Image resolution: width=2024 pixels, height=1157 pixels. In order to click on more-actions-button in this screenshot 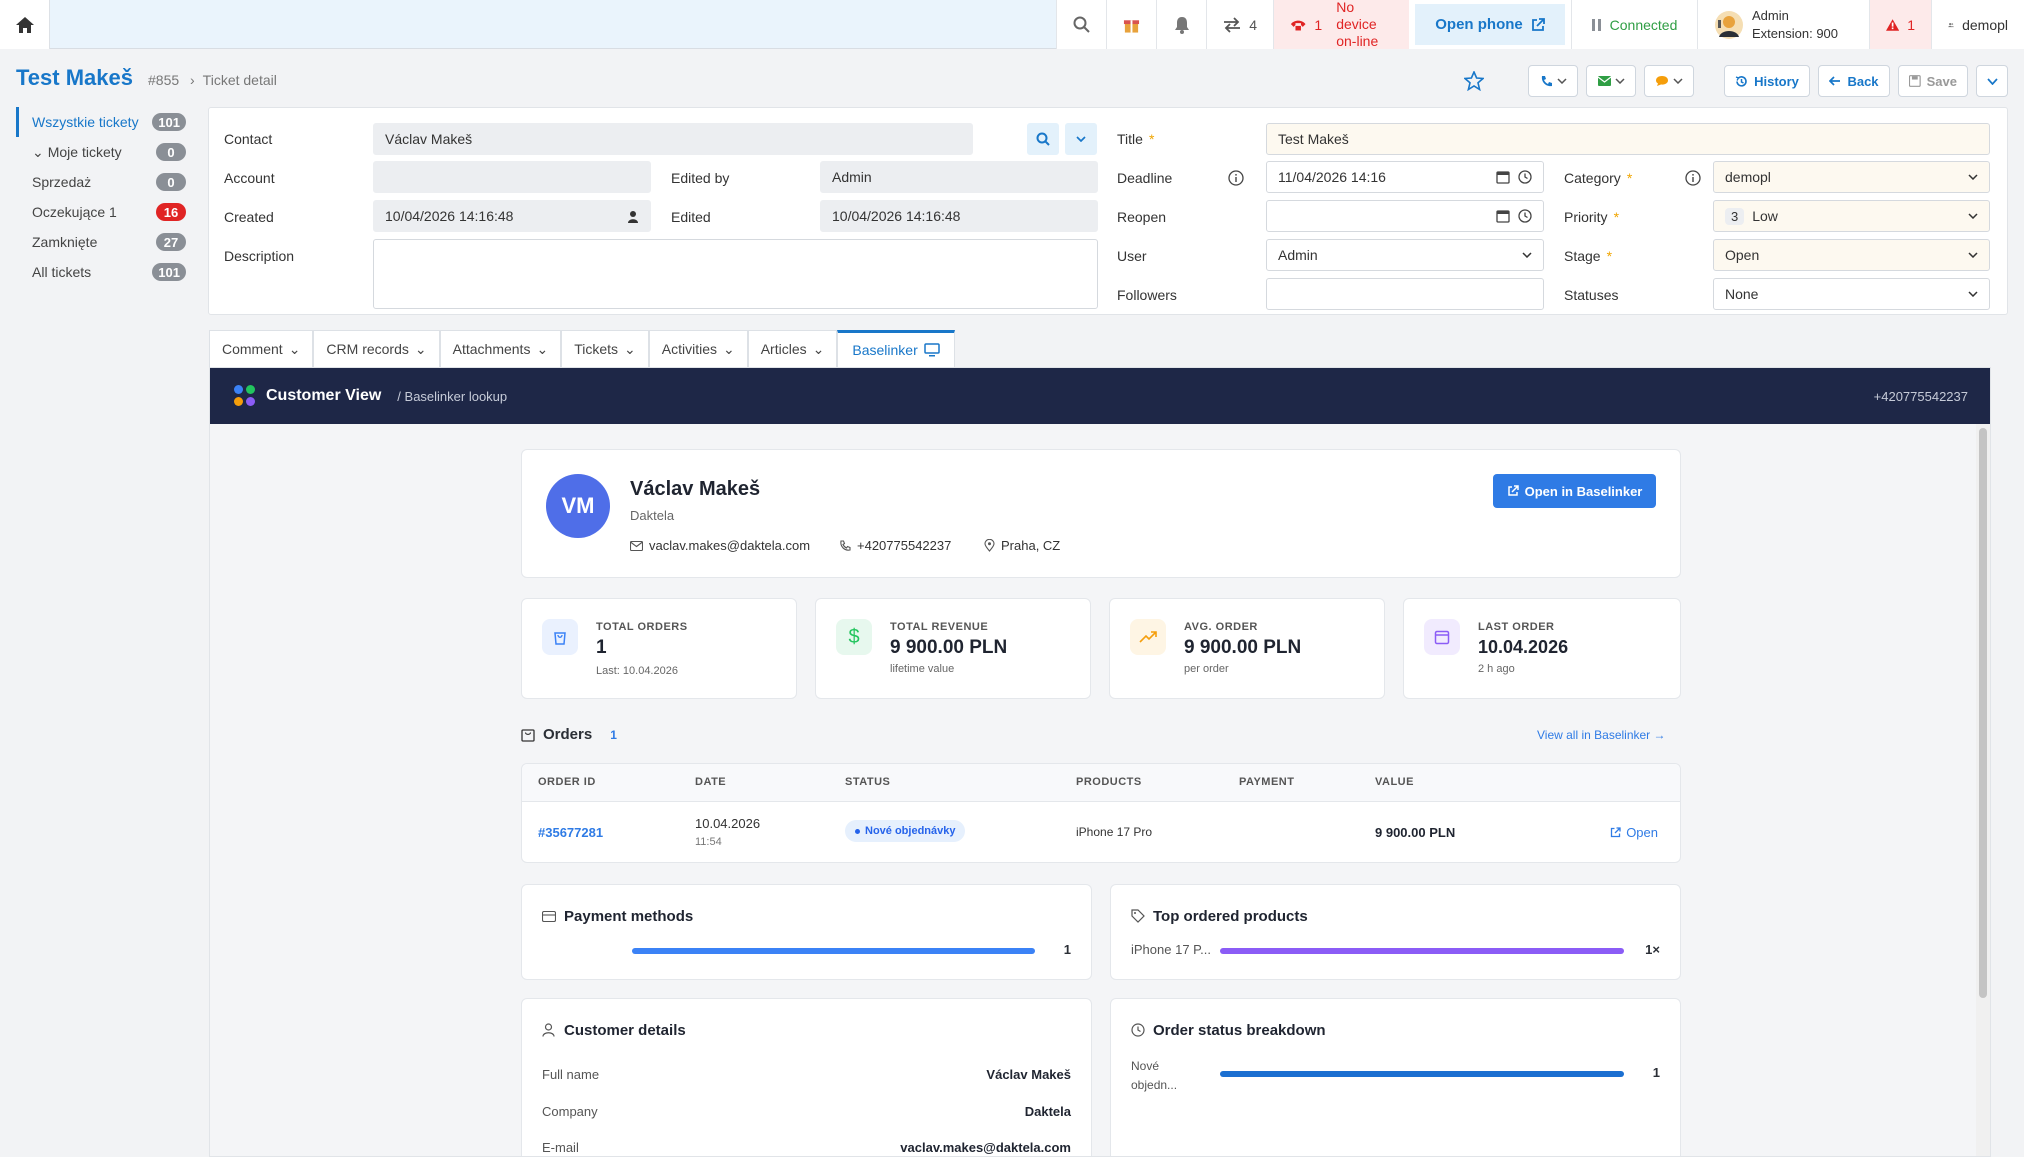, I will do `click(1992, 81)`.